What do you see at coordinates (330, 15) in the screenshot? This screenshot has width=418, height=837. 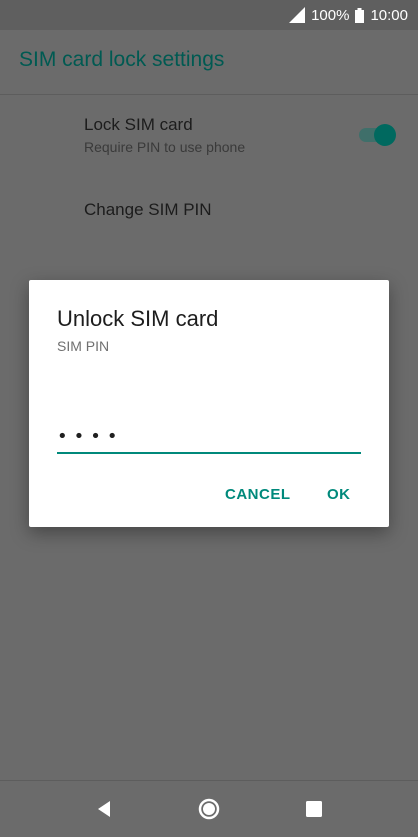 I see `battery-percent: 100%` at bounding box center [330, 15].